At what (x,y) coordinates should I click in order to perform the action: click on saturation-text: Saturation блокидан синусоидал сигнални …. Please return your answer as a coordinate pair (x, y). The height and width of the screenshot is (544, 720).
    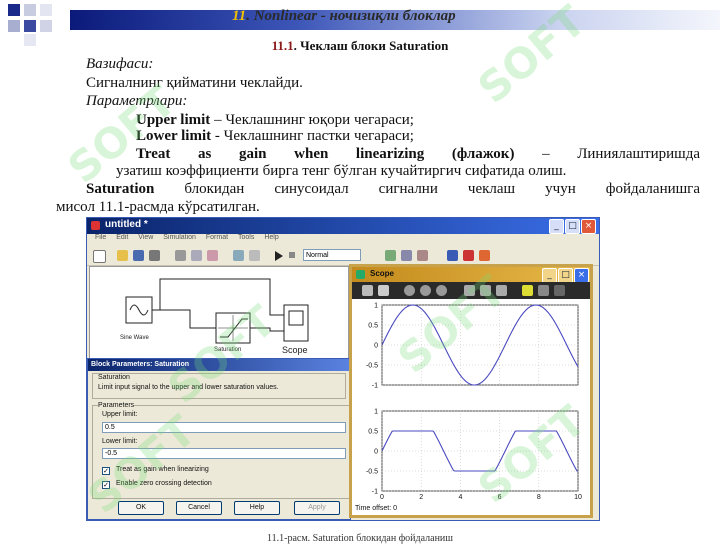
    Looking at the image, I should click on (393, 189).